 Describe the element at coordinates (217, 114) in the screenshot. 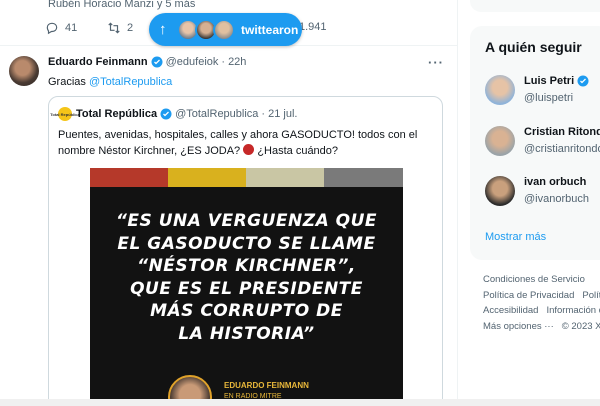

I see `quoted-author-handle: @TotalRepublica` at that location.